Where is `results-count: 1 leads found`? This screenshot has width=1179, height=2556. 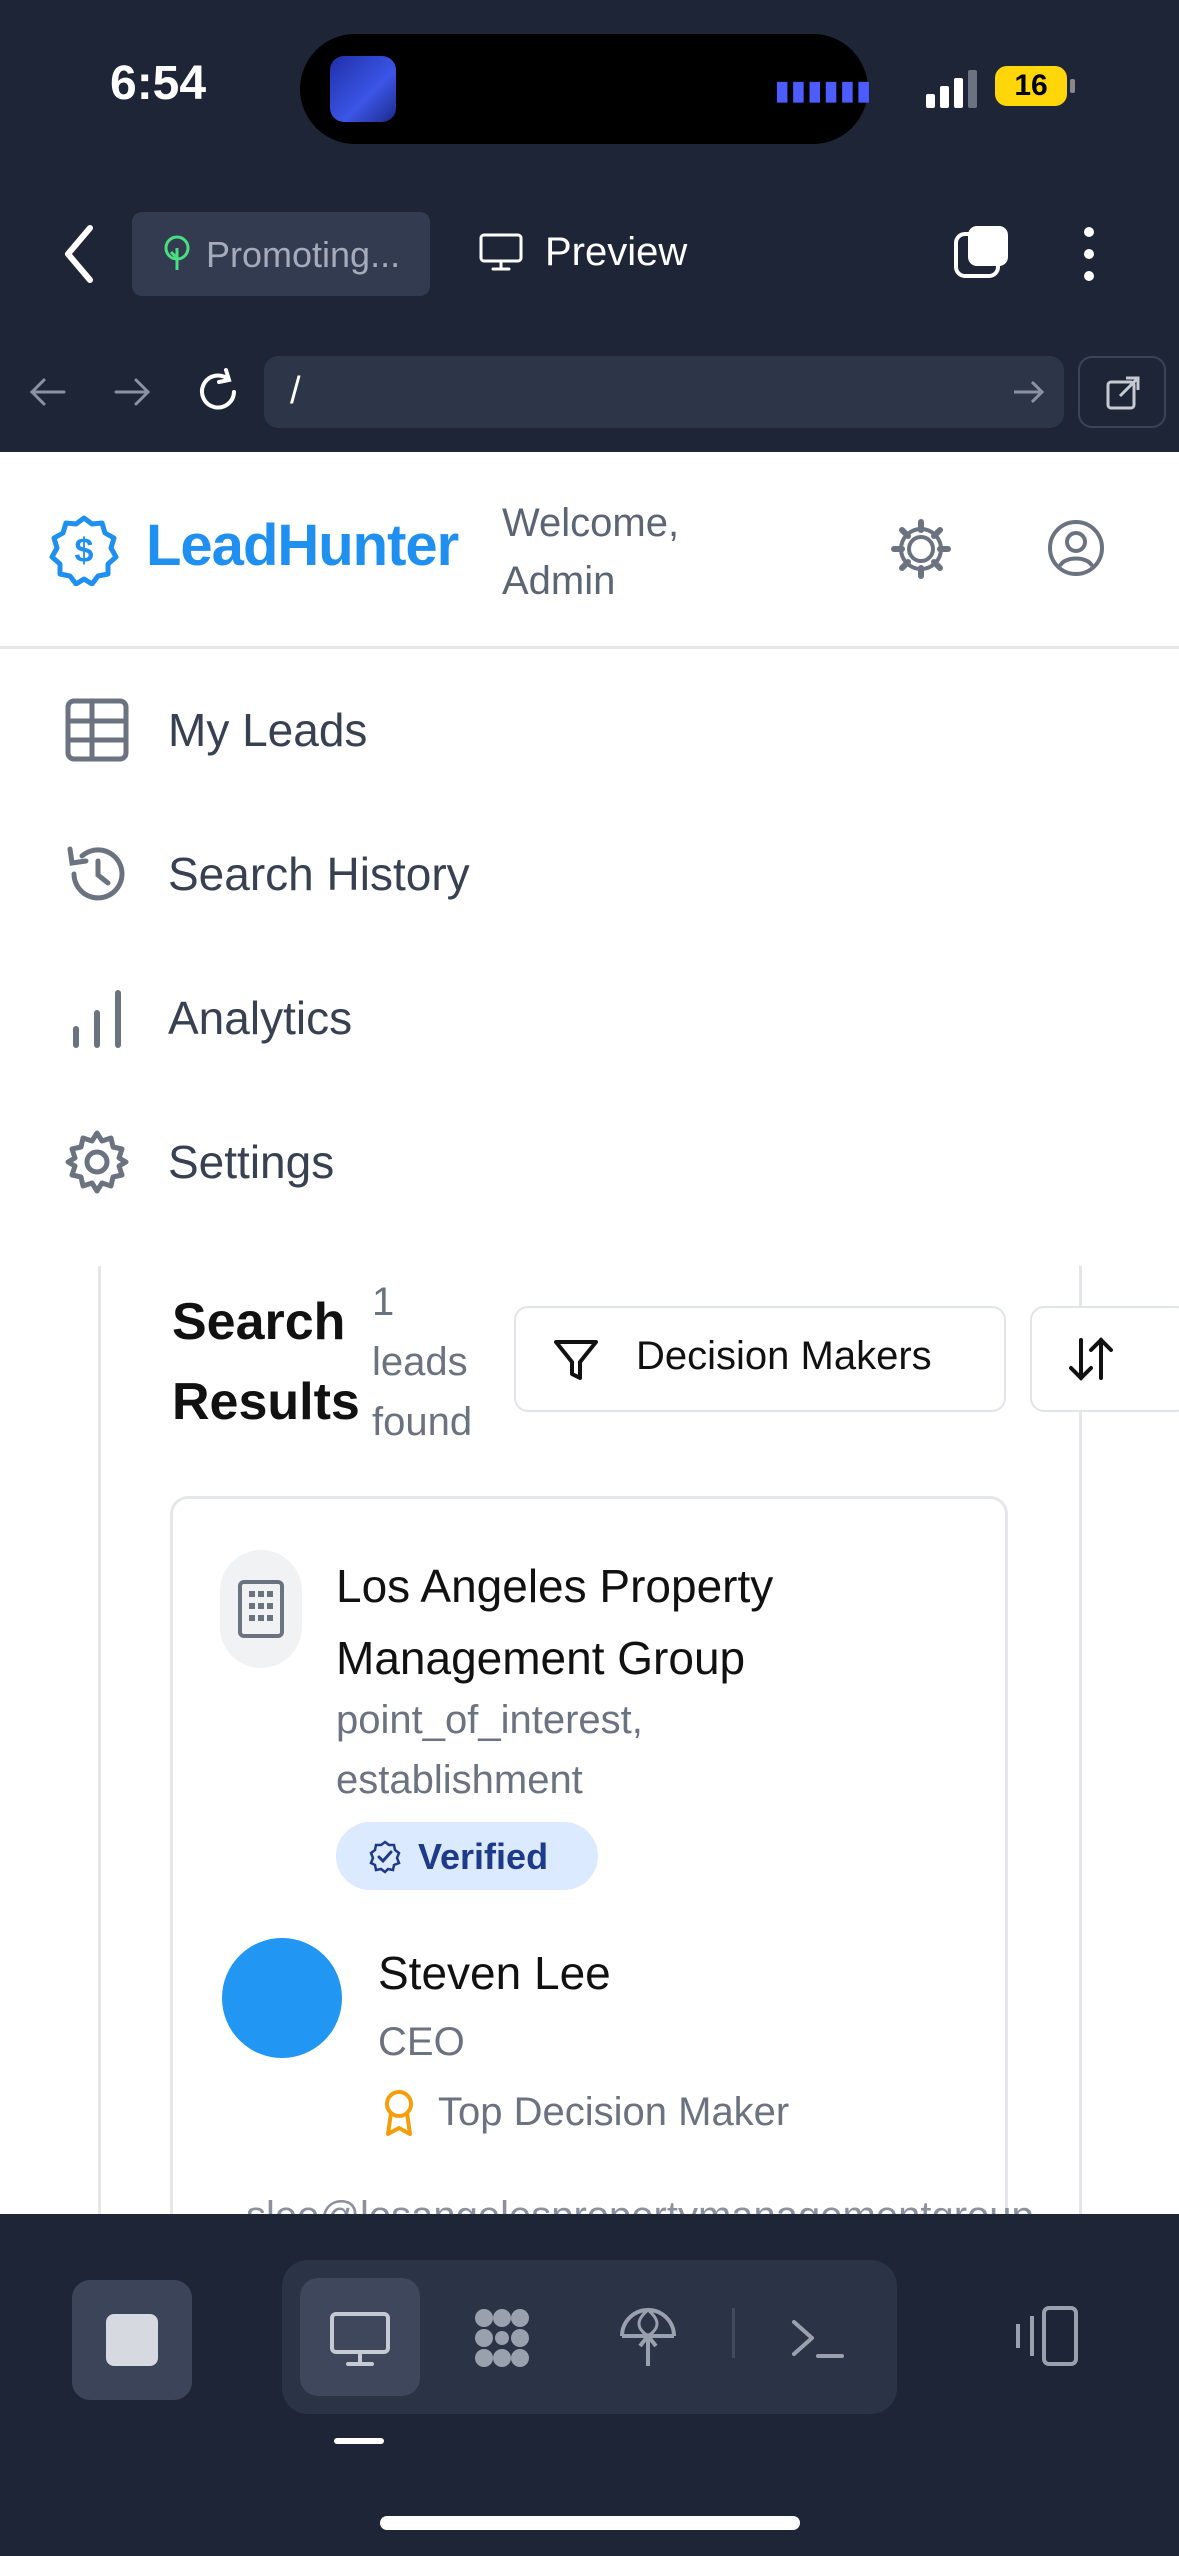
results-count: 1 leads found is located at coordinates (437, 1362).